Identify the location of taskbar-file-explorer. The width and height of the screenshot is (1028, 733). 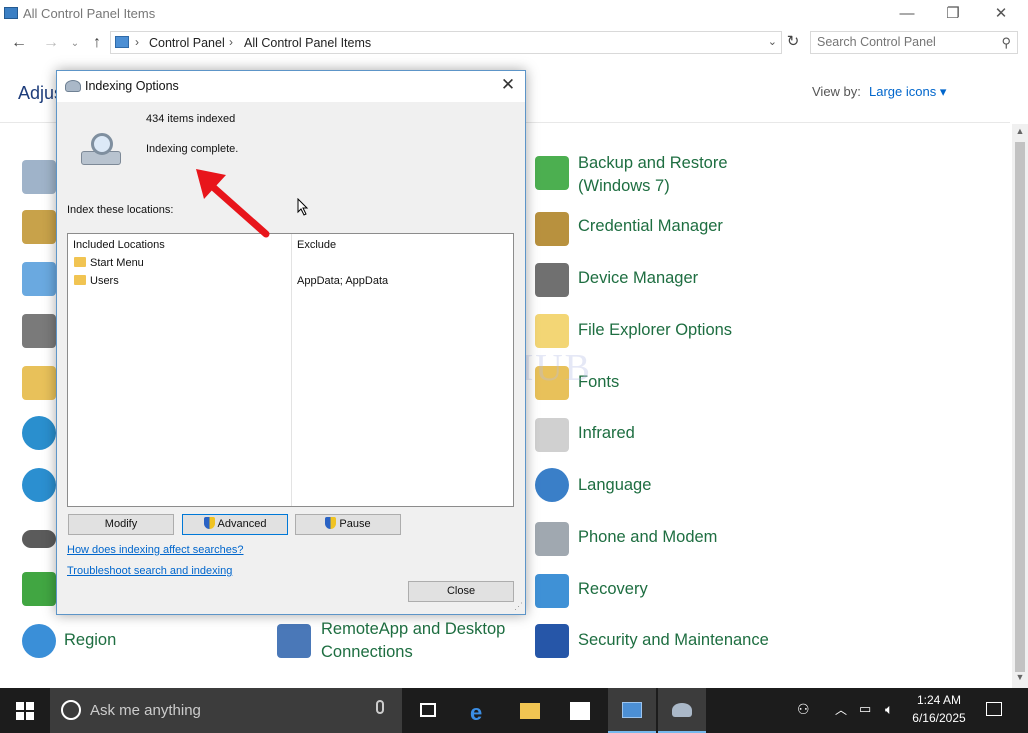
(530, 710).